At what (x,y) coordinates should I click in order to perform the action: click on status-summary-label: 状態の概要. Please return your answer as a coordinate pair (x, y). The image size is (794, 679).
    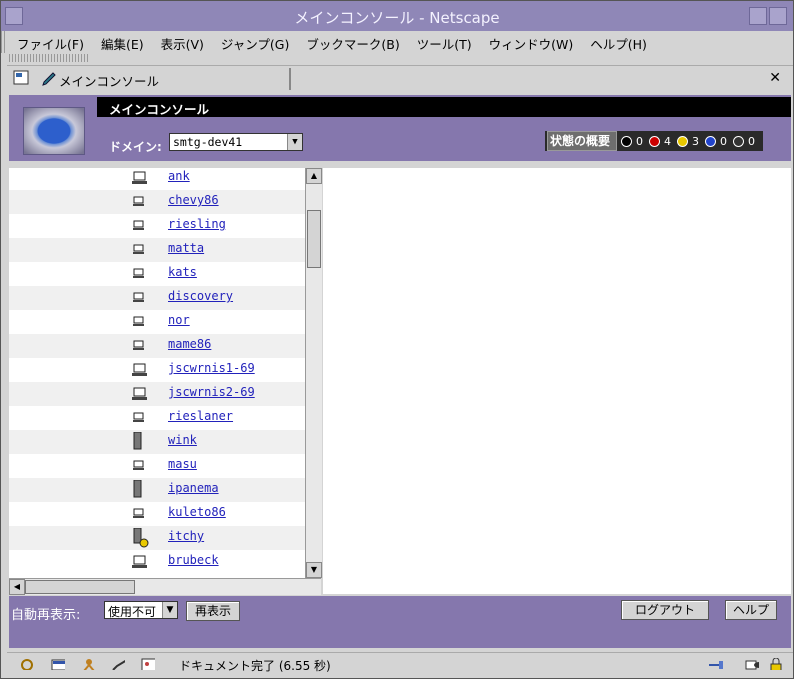
    Looking at the image, I should click on (582, 141).